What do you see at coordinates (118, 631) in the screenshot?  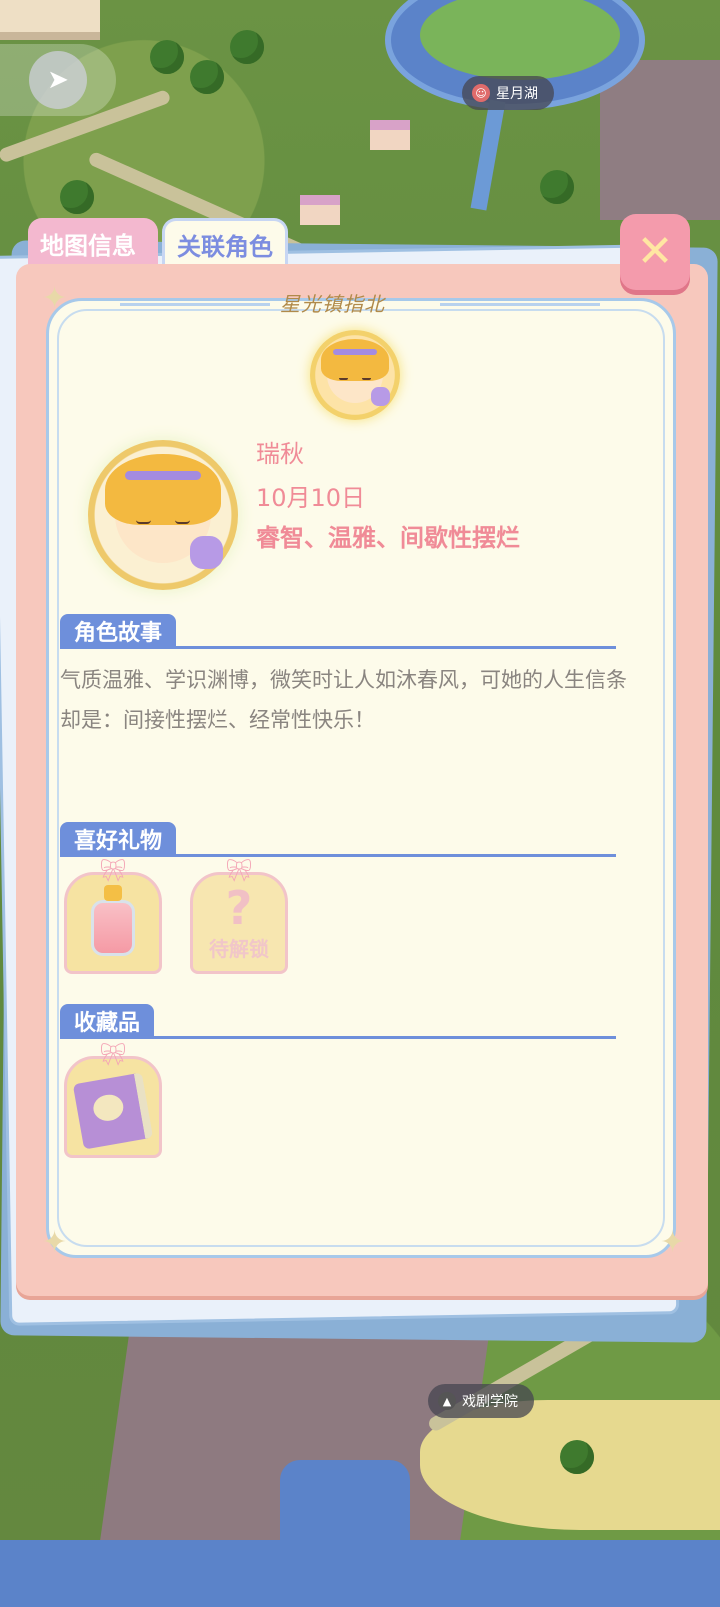 I see `section-title-story: 角色故事` at bounding box center [118, 631].